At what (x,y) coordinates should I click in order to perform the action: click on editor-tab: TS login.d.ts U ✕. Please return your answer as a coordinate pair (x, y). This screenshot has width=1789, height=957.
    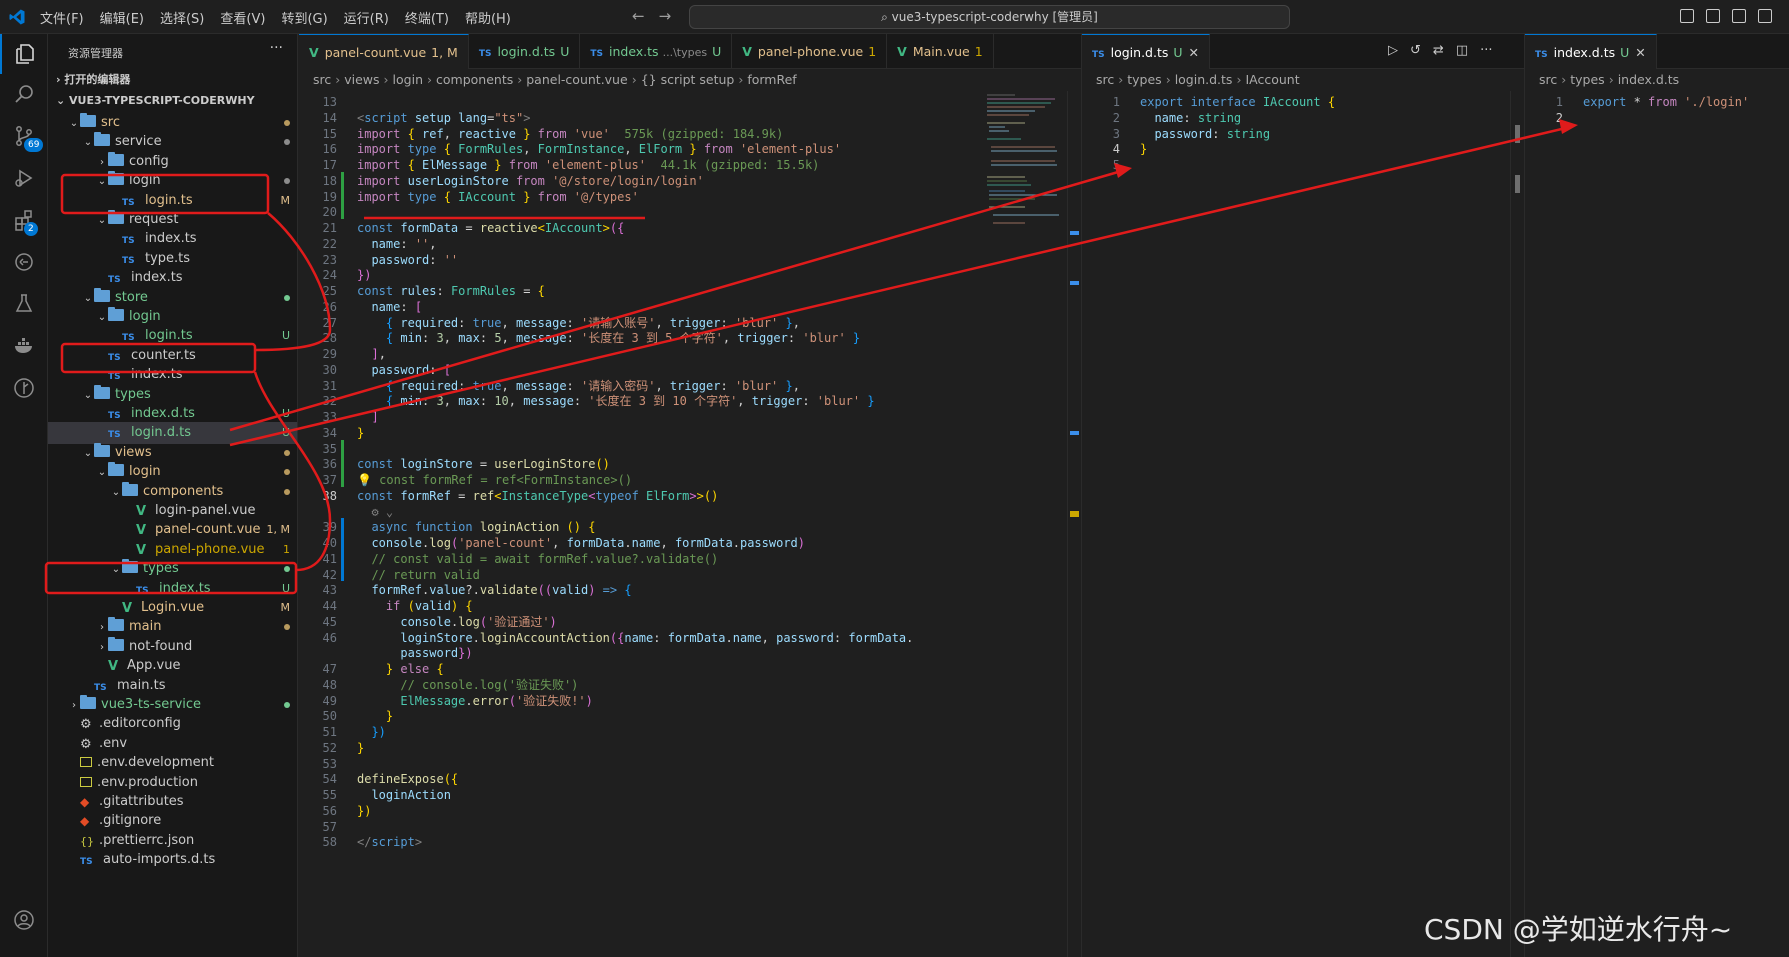
    Looking at the image, I should click on (1146, 51).